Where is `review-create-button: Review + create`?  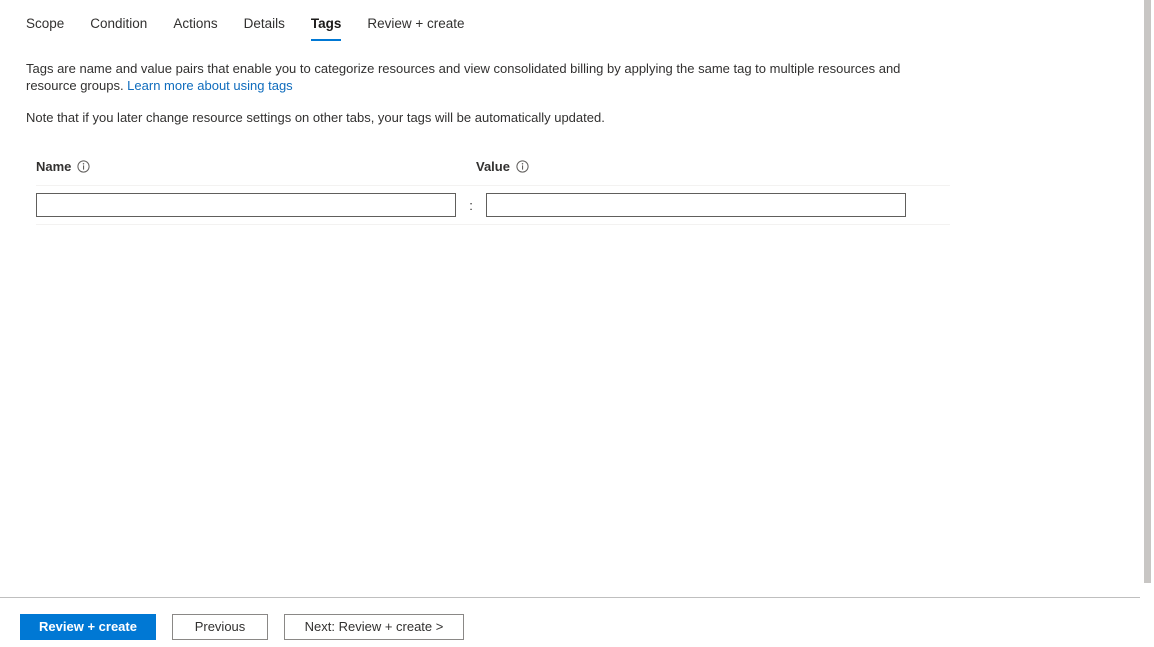 review-create-button: Review + create is located at coordinates (88, 627).